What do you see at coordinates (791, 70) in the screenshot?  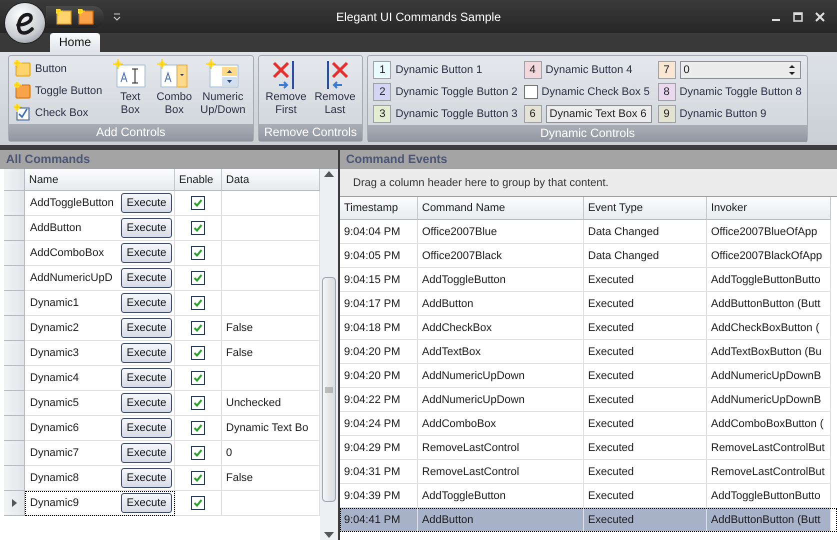 I see `spinner-icon` at bounding box center [791, 70].